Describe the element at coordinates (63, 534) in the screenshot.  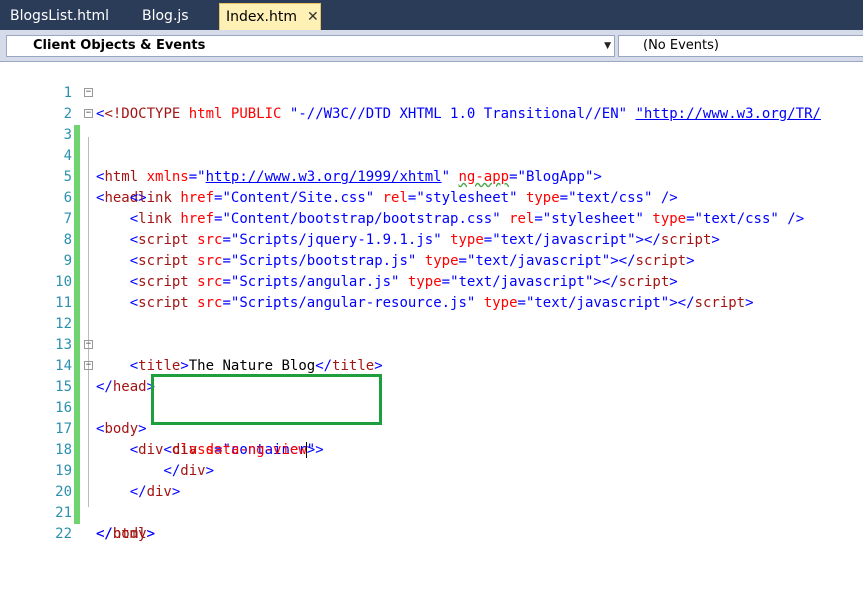
I see `line-number: 22` at that location.